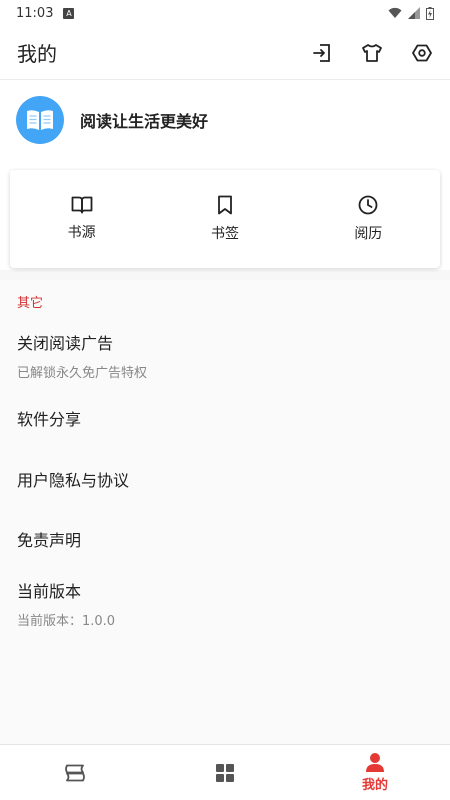 This screenshot has width=450, height=800. Describe the element at coordinates (144, 121) in the screenshot. I see `profile-slogan: 阅读让生活更美好` at that location.